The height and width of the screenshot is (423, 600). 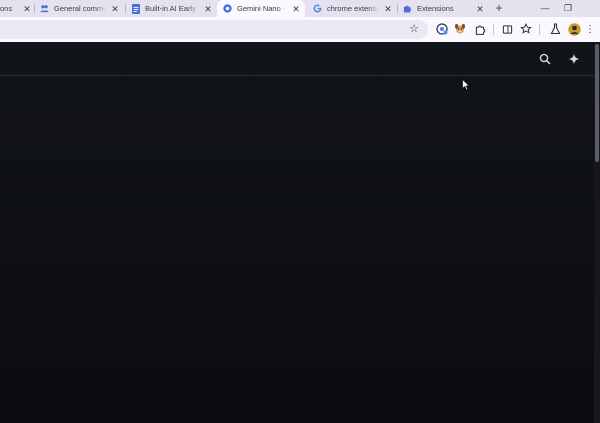 What do you see at coordinates (545, 59) in the screenshot?
I see `search-icon` at bounding box center [545, 59].